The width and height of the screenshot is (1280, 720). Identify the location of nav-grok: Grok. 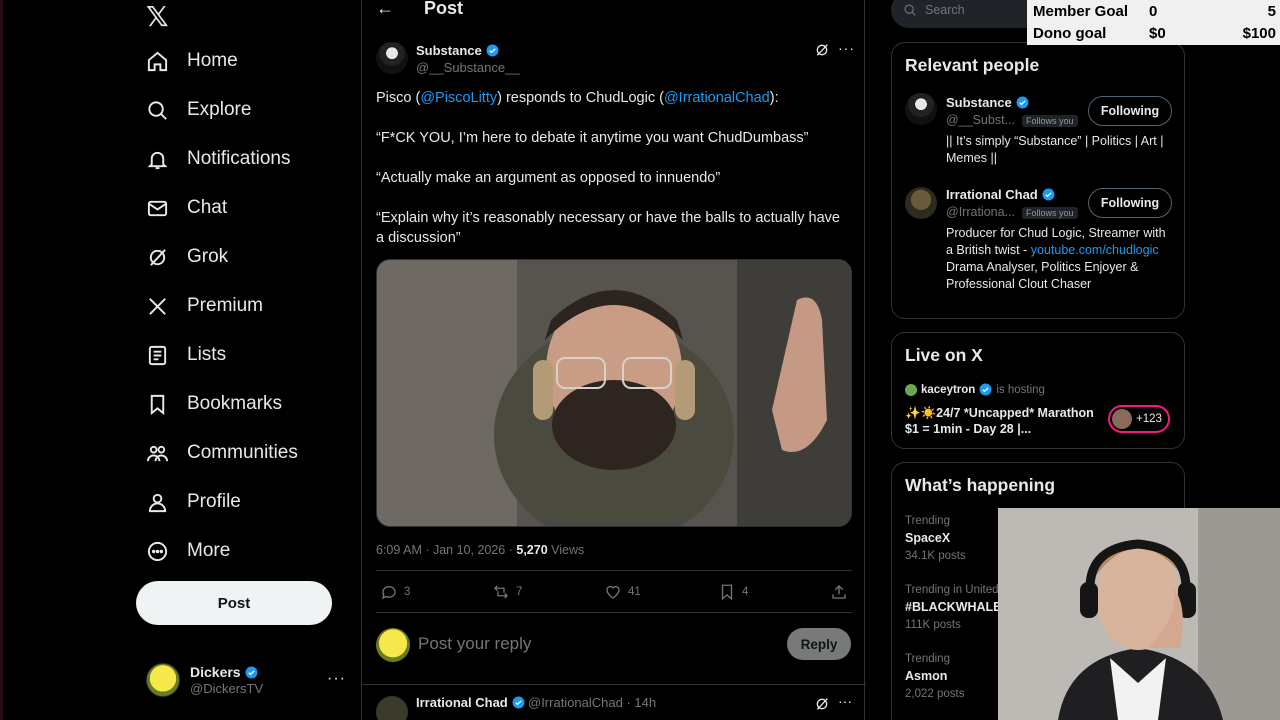
(187, 257).